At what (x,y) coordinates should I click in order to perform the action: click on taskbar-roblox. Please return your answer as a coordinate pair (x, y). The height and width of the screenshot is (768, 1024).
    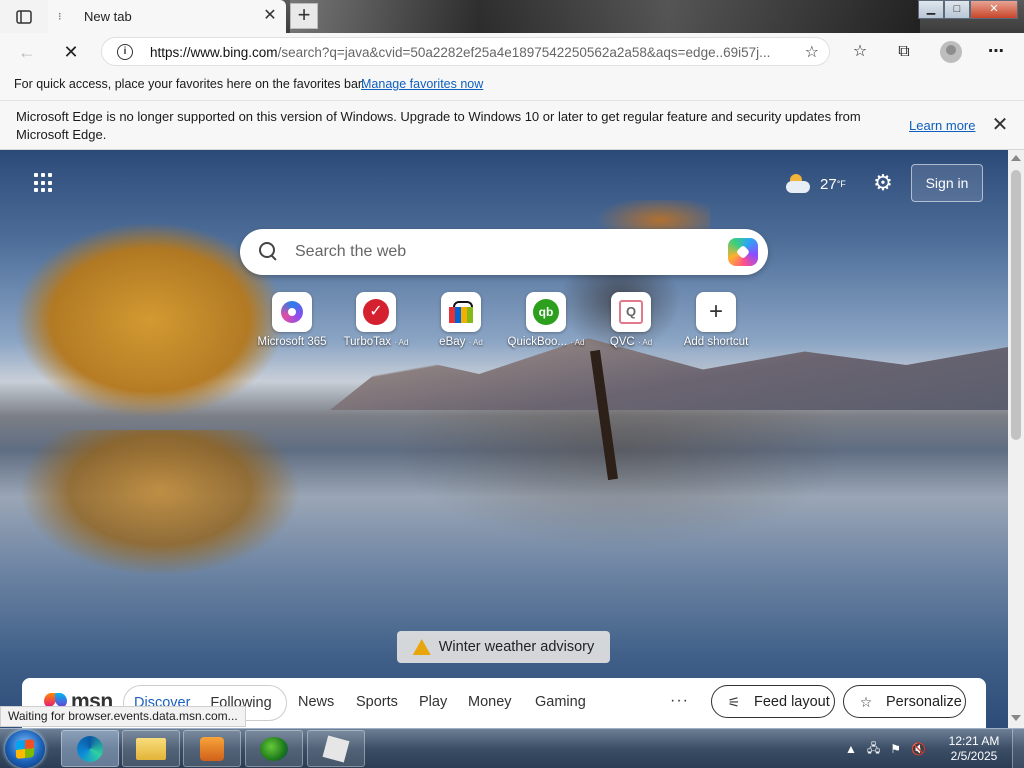
    Looking at the image, I should click on (336, 748).